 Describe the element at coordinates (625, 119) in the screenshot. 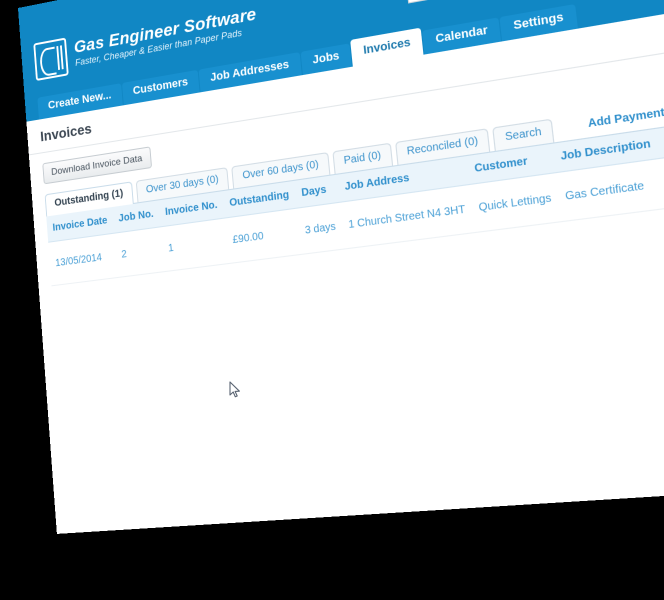

I see `add-payment-link: Add Payment` at that location.